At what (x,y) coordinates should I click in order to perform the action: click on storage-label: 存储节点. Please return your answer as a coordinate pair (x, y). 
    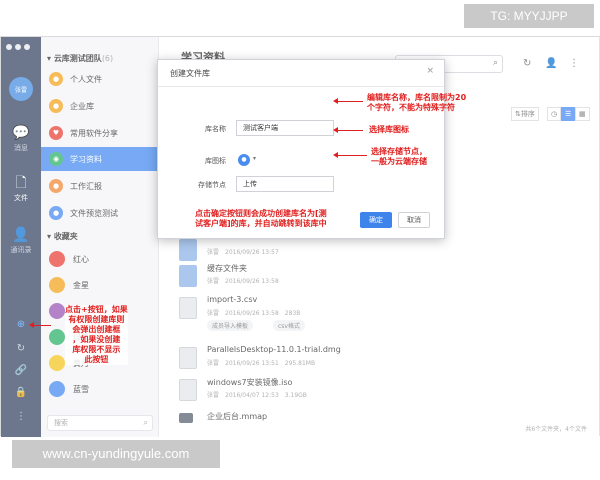
    Looking at the image, I should click on (212, 185).